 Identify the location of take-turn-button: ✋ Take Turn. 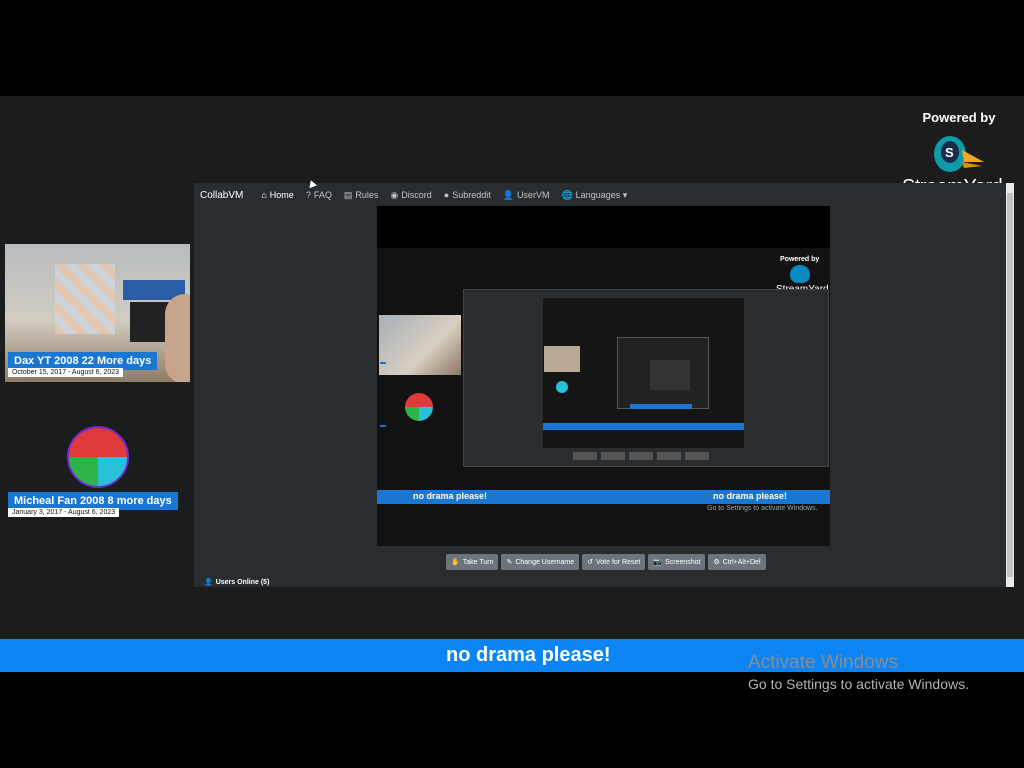
(472, 562).